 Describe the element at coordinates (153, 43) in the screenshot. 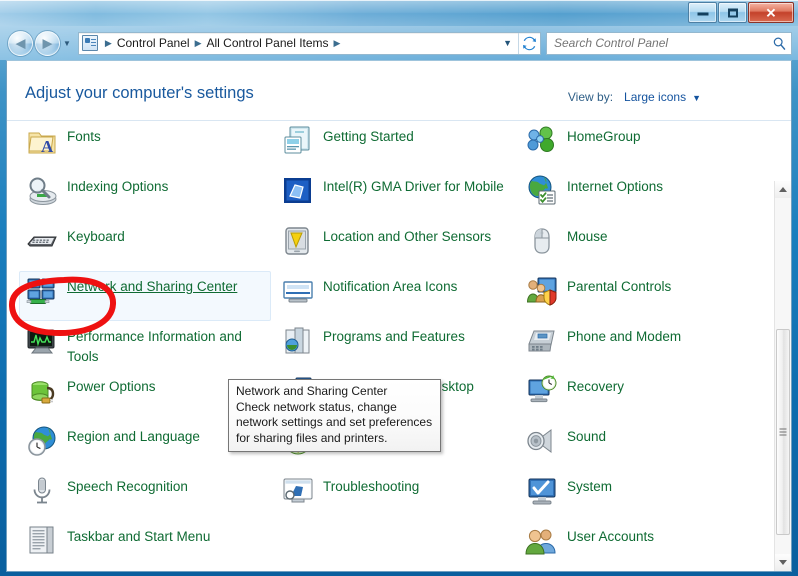

I see `breadcrumb-item-control-panel: Control Panel` at that location.